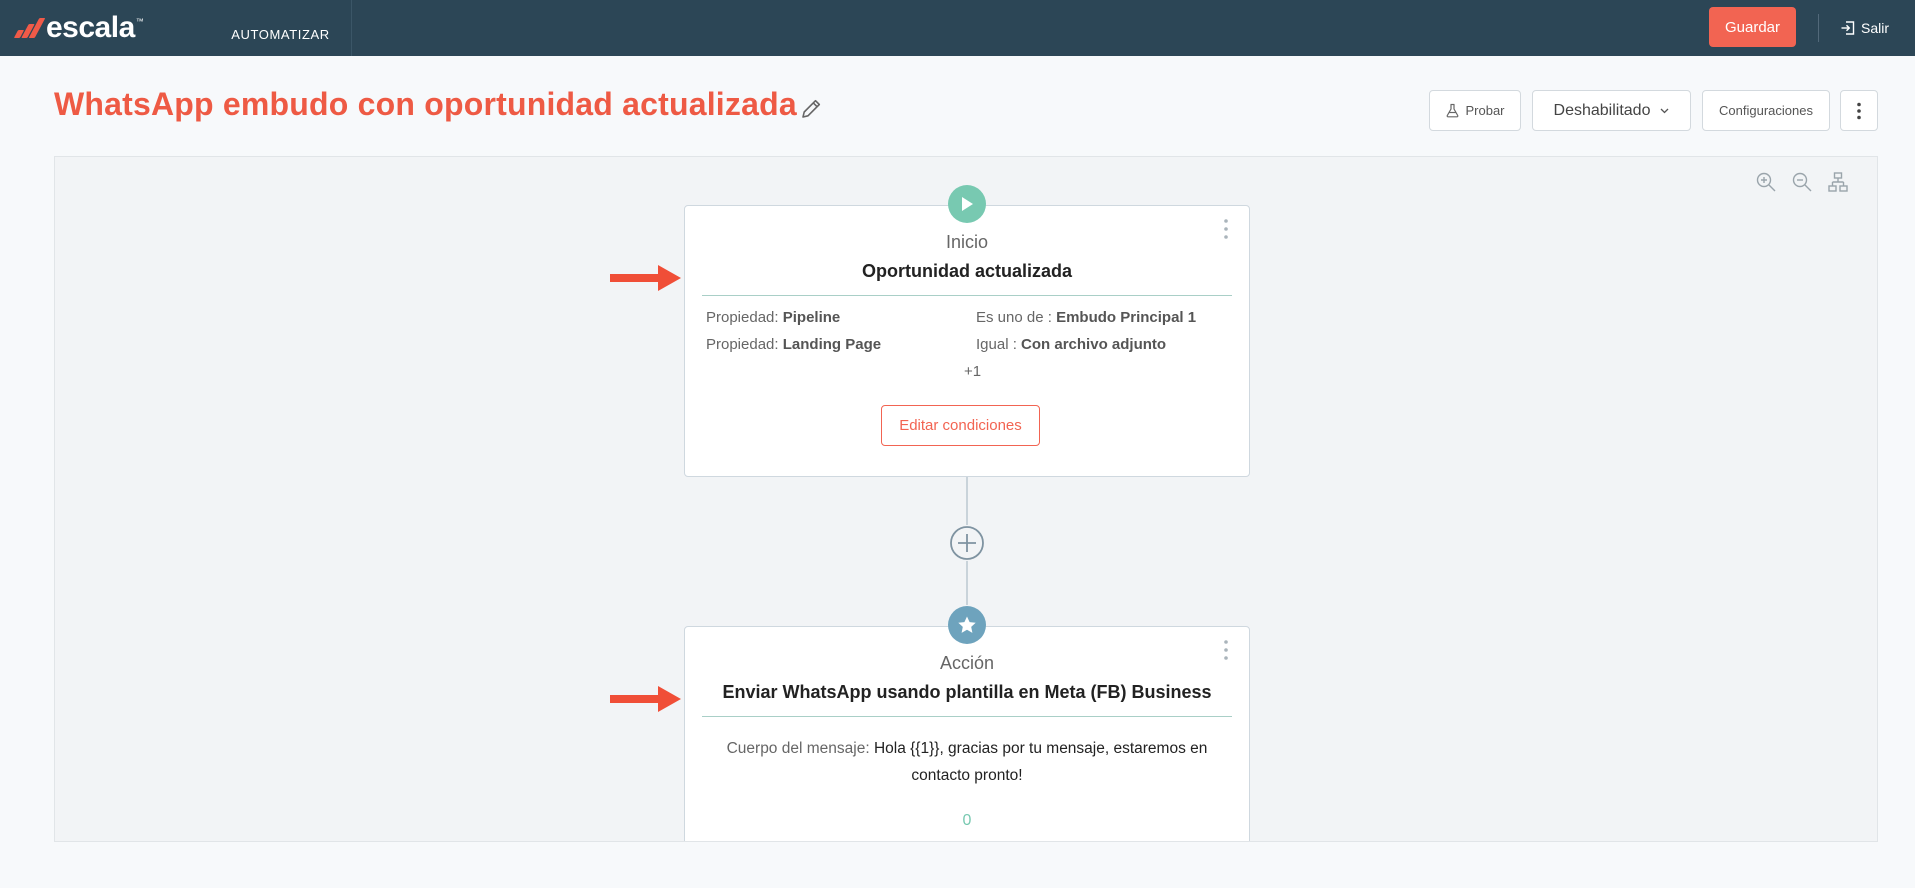 The height and width of the screenshot is (888, 1915). What do you see at coordinates (645, 278) in the screenshot?
I see `annotation-arrow-trigger` at bounding box center [645, 278].